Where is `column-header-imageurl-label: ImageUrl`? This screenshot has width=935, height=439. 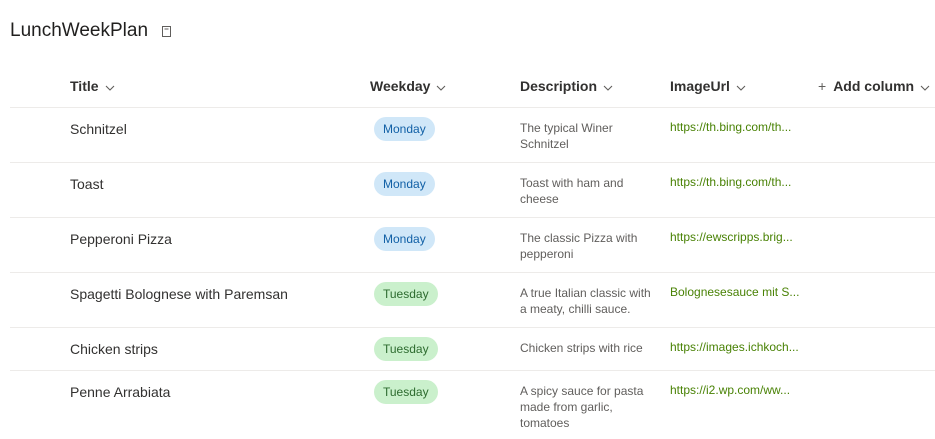
column-header-imageurl-label: ImageUrl is located at coordinates (700, 86).